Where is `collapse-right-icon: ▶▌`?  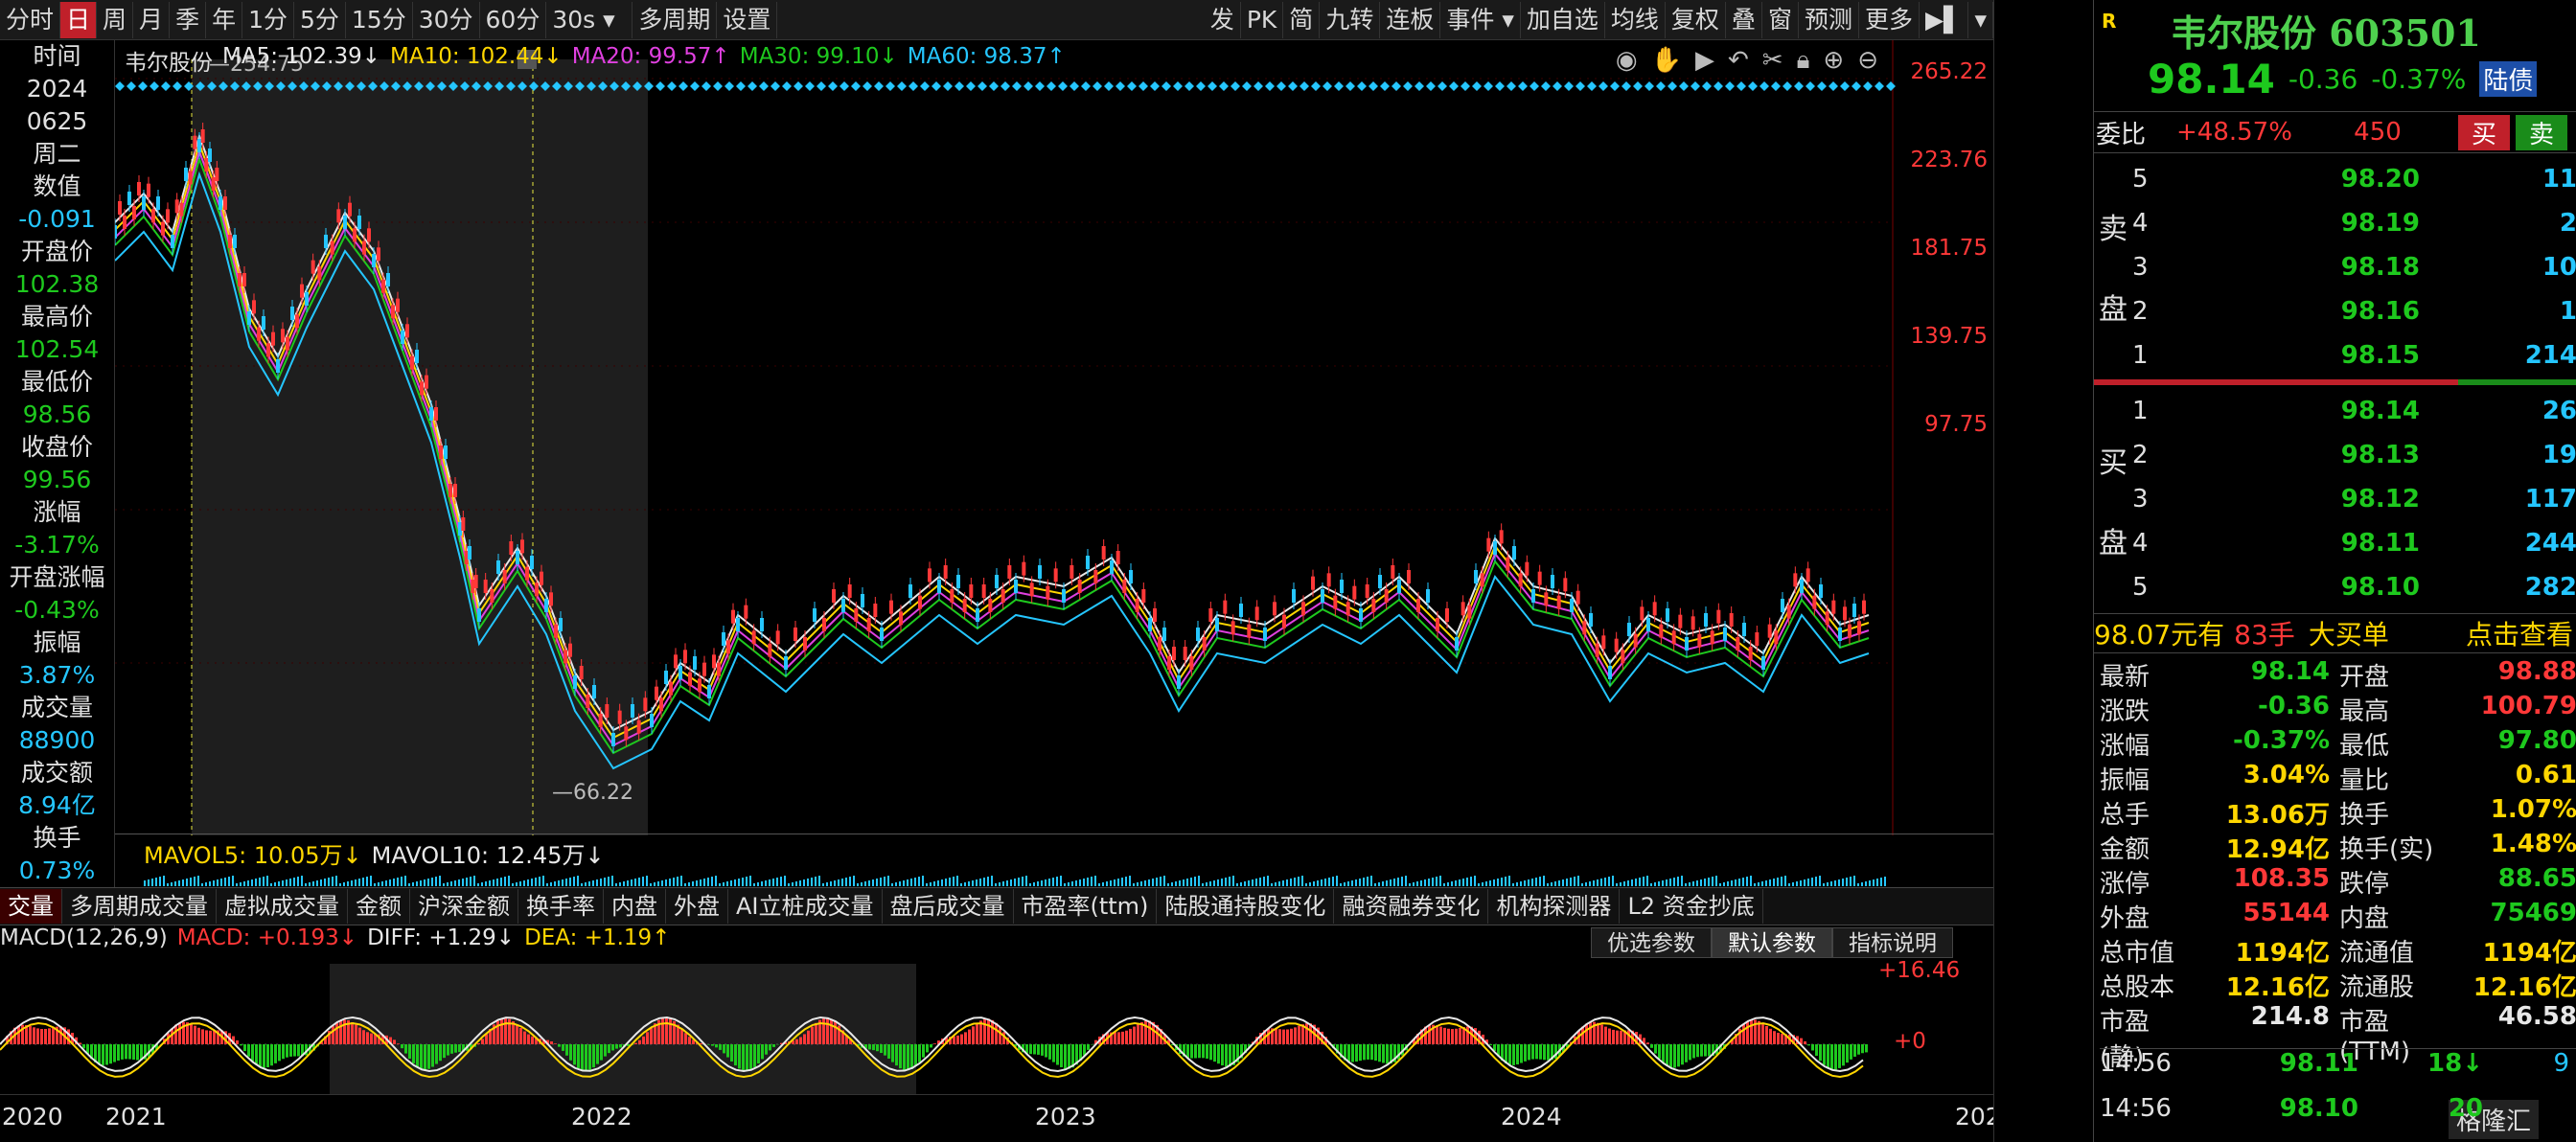
collapse-right-icon: ▶▌ is located at coordinates (1944, 19).